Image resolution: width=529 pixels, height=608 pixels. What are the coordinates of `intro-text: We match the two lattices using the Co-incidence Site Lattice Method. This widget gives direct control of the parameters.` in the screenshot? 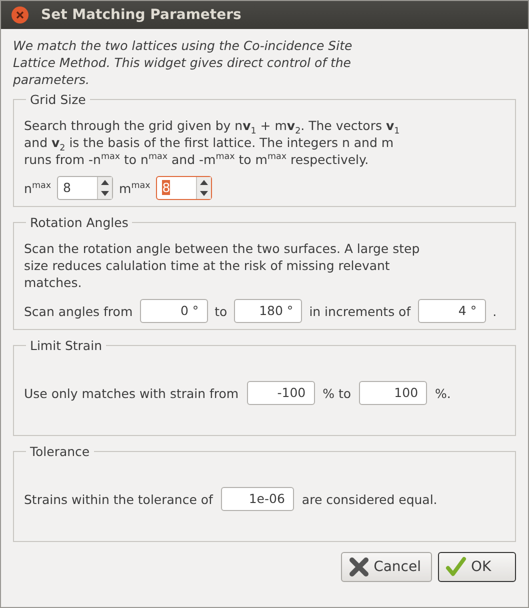 It's located at (183, 62).